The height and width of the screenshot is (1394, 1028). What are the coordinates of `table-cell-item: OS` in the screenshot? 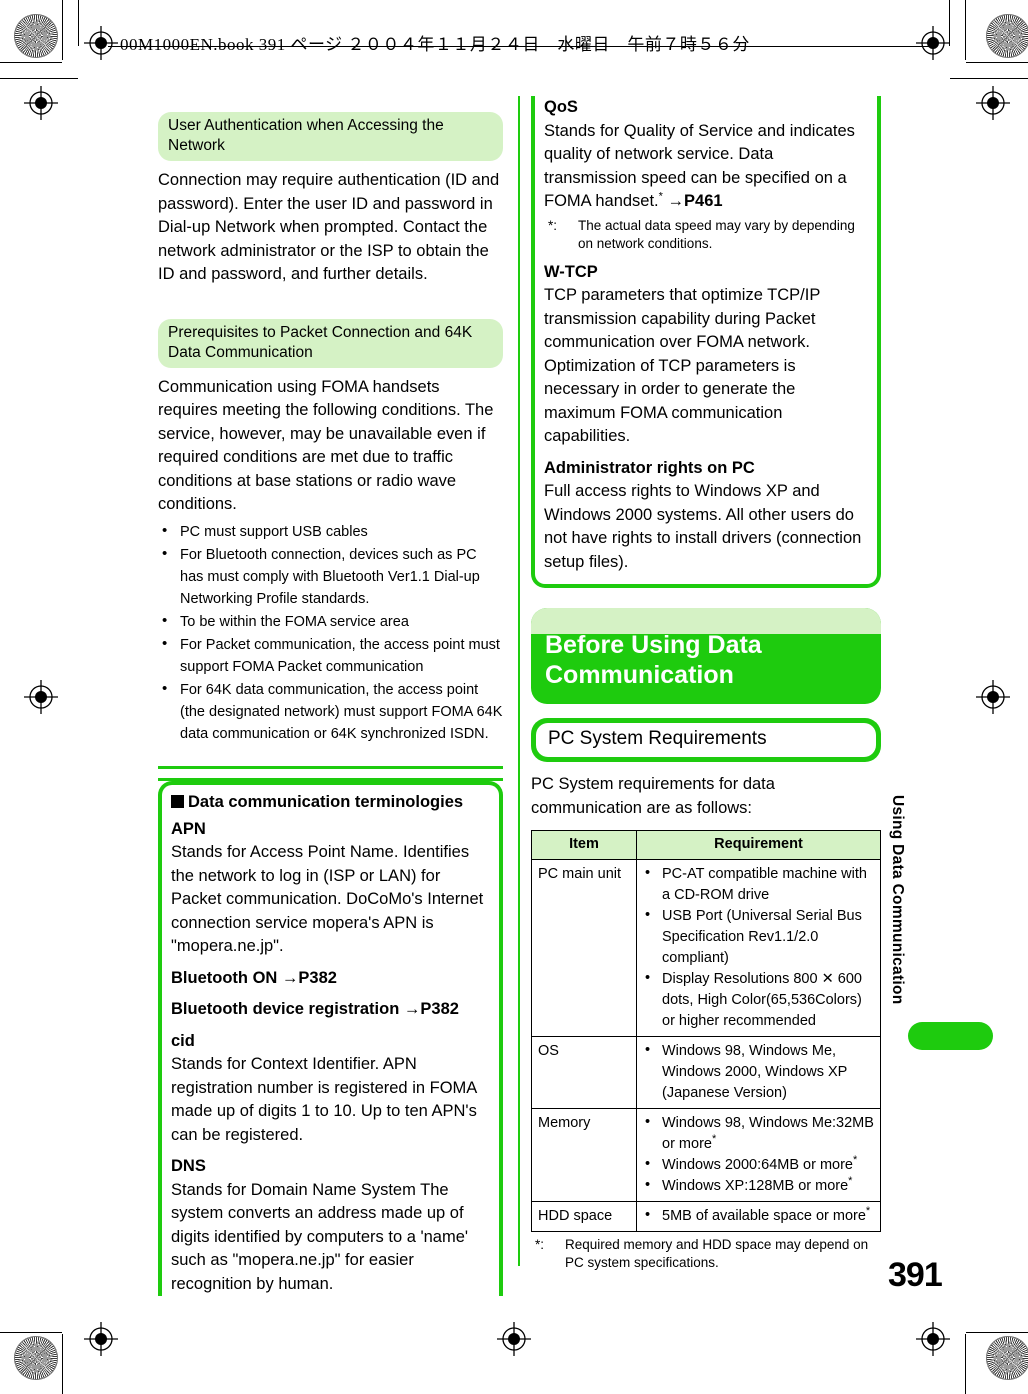 It's located at (584, 1072).